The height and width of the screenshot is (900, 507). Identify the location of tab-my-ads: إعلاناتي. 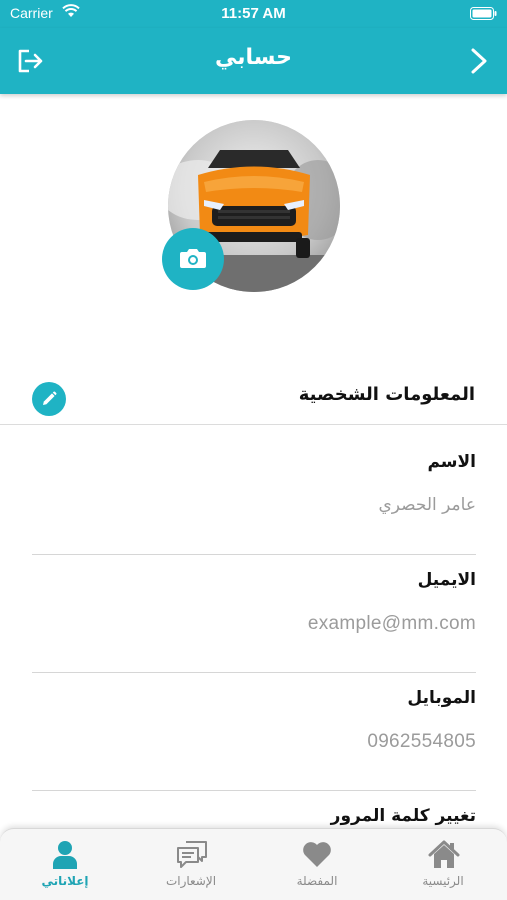
(65, 864).